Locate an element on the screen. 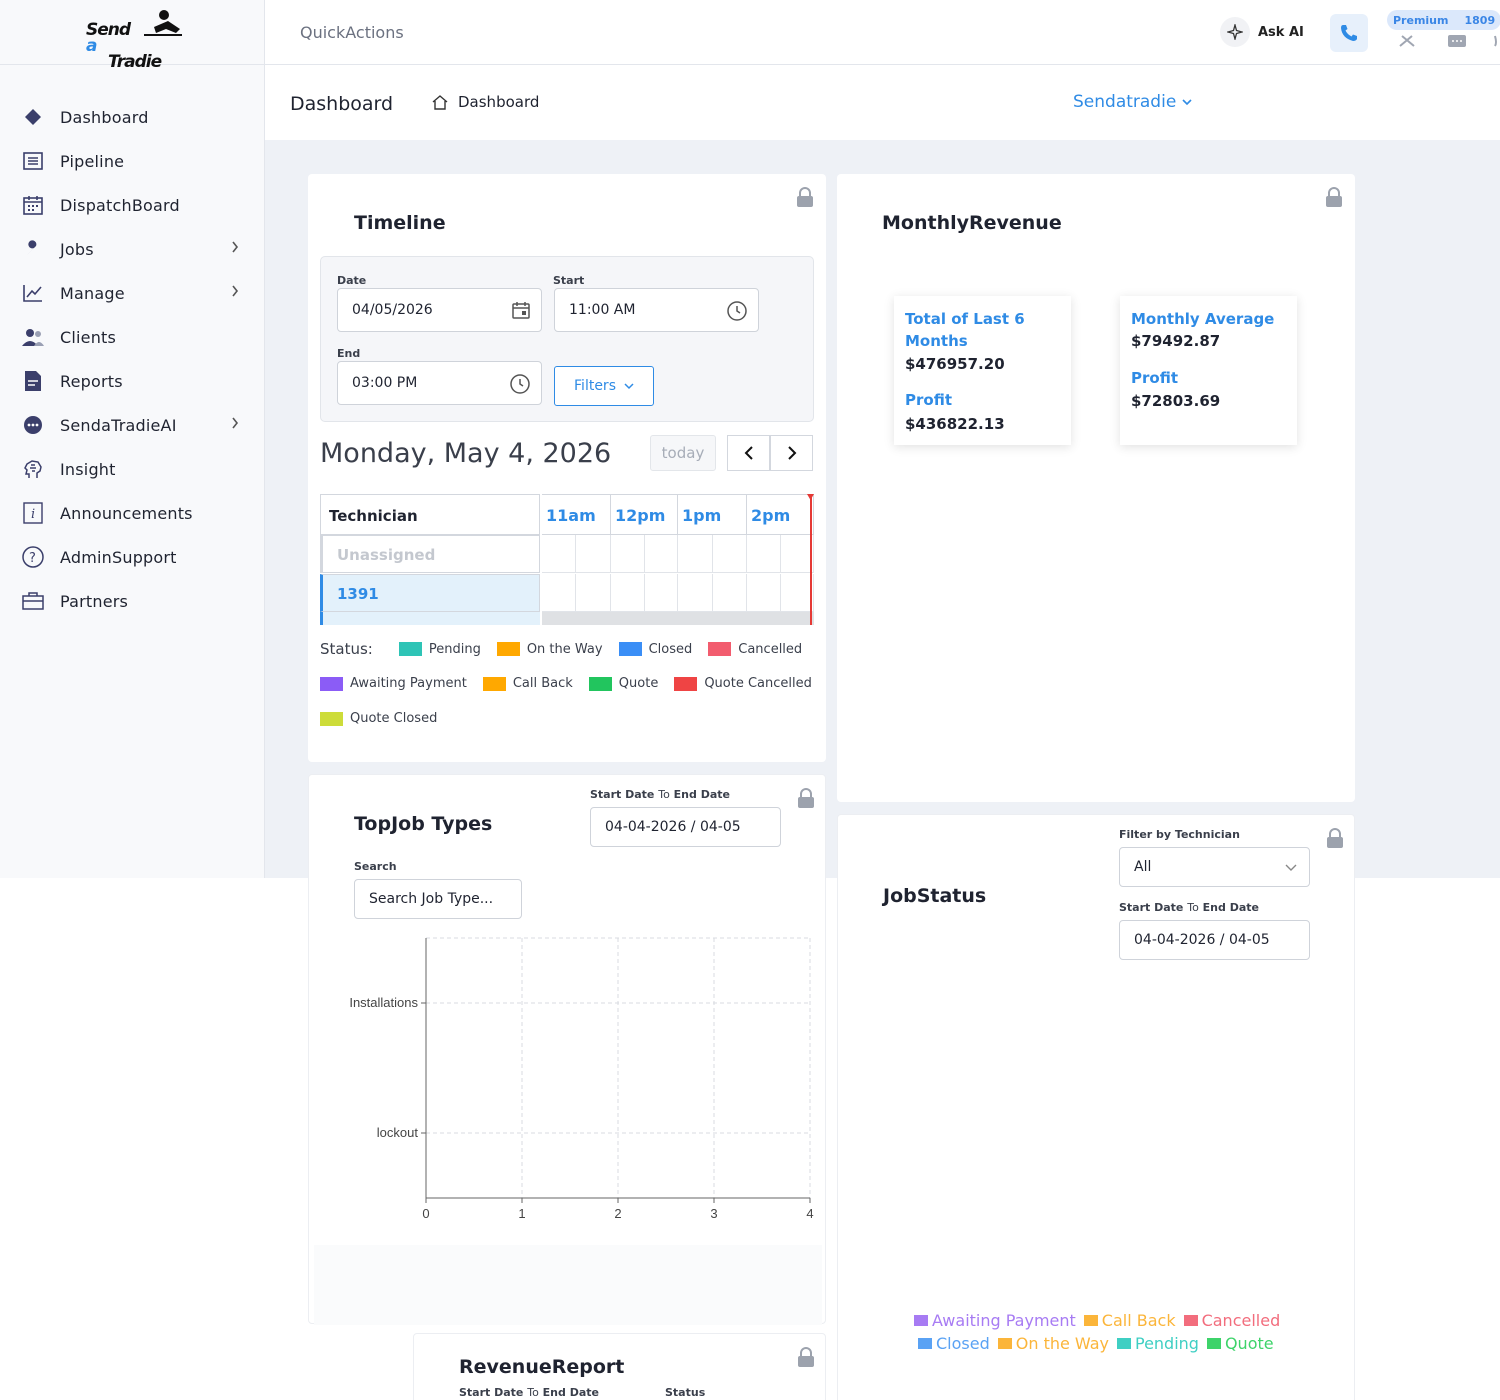 The image size is (1500, 1400). legend-item-awaiting-payment: Awaiting Payment is located at coordinates (995, 1320).